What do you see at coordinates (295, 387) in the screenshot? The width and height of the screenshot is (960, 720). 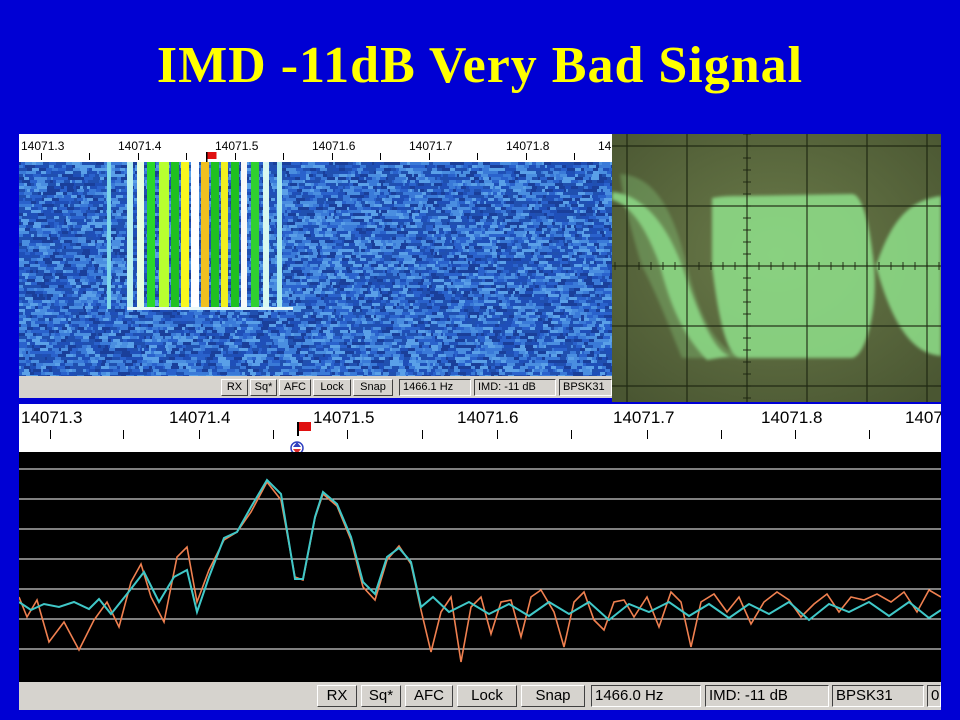 I see `afc-button: AFC` at bounding box center [295, 387].